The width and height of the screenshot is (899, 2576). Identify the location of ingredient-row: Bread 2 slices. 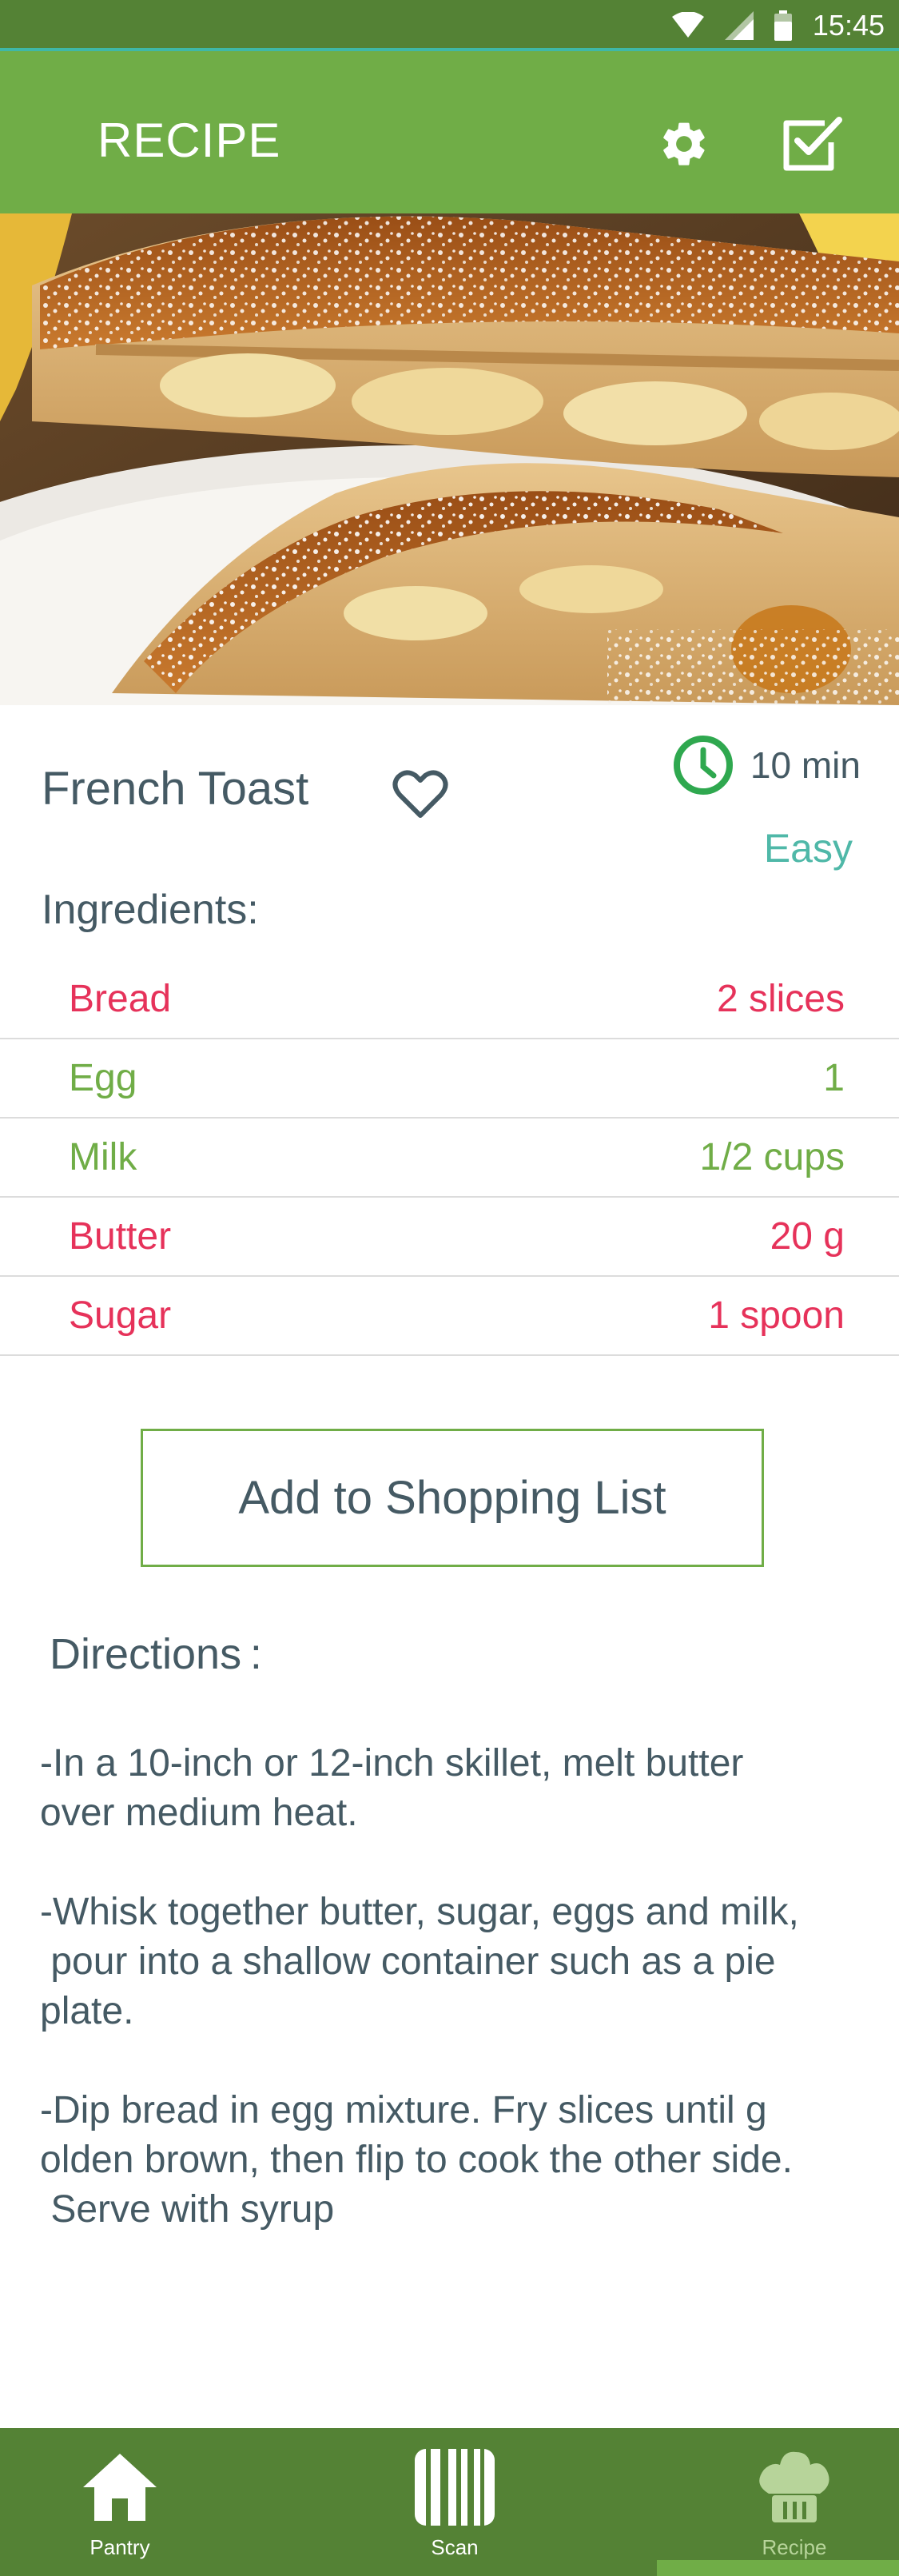
(449, 999).